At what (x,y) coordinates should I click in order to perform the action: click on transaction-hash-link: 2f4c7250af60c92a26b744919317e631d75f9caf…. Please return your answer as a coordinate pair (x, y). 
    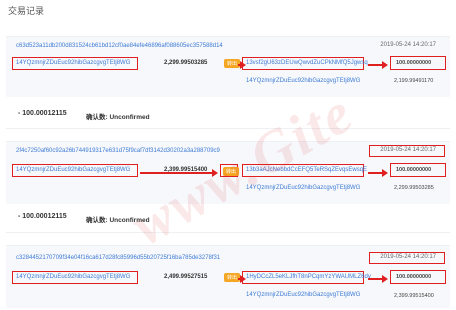
    Looking at the image, I should click on (118, 151).